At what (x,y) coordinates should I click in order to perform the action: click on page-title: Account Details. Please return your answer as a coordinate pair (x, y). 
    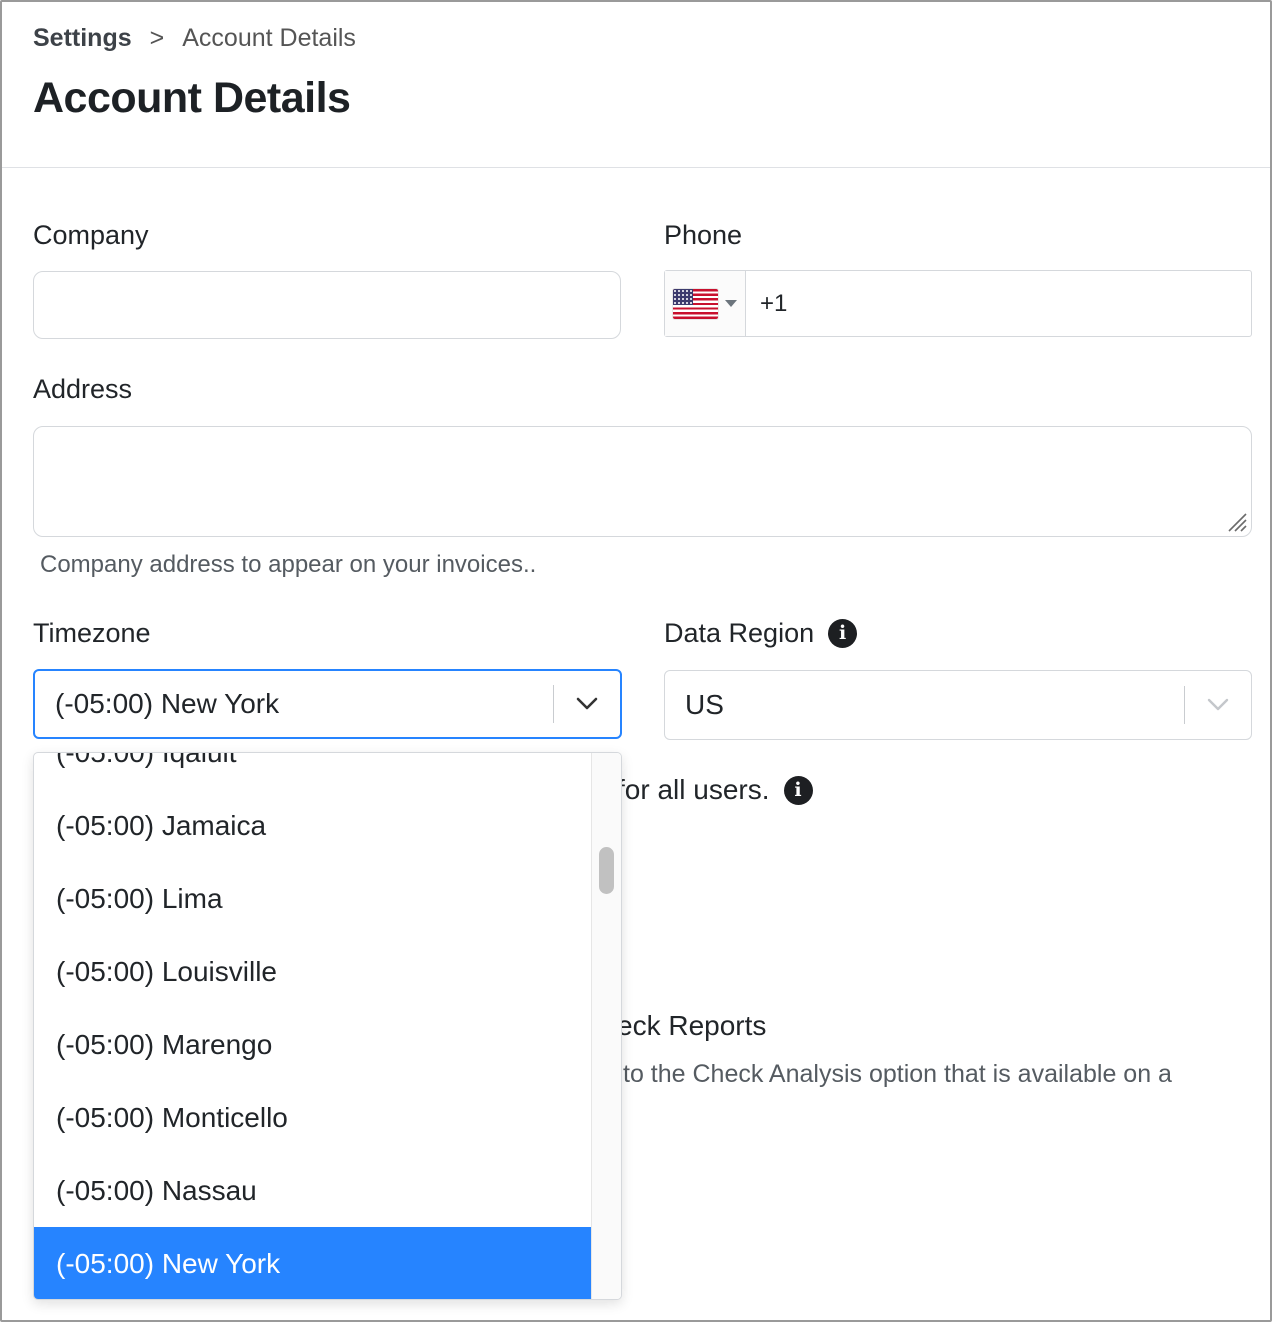
    Looking at the image, I should click on (192, 98).